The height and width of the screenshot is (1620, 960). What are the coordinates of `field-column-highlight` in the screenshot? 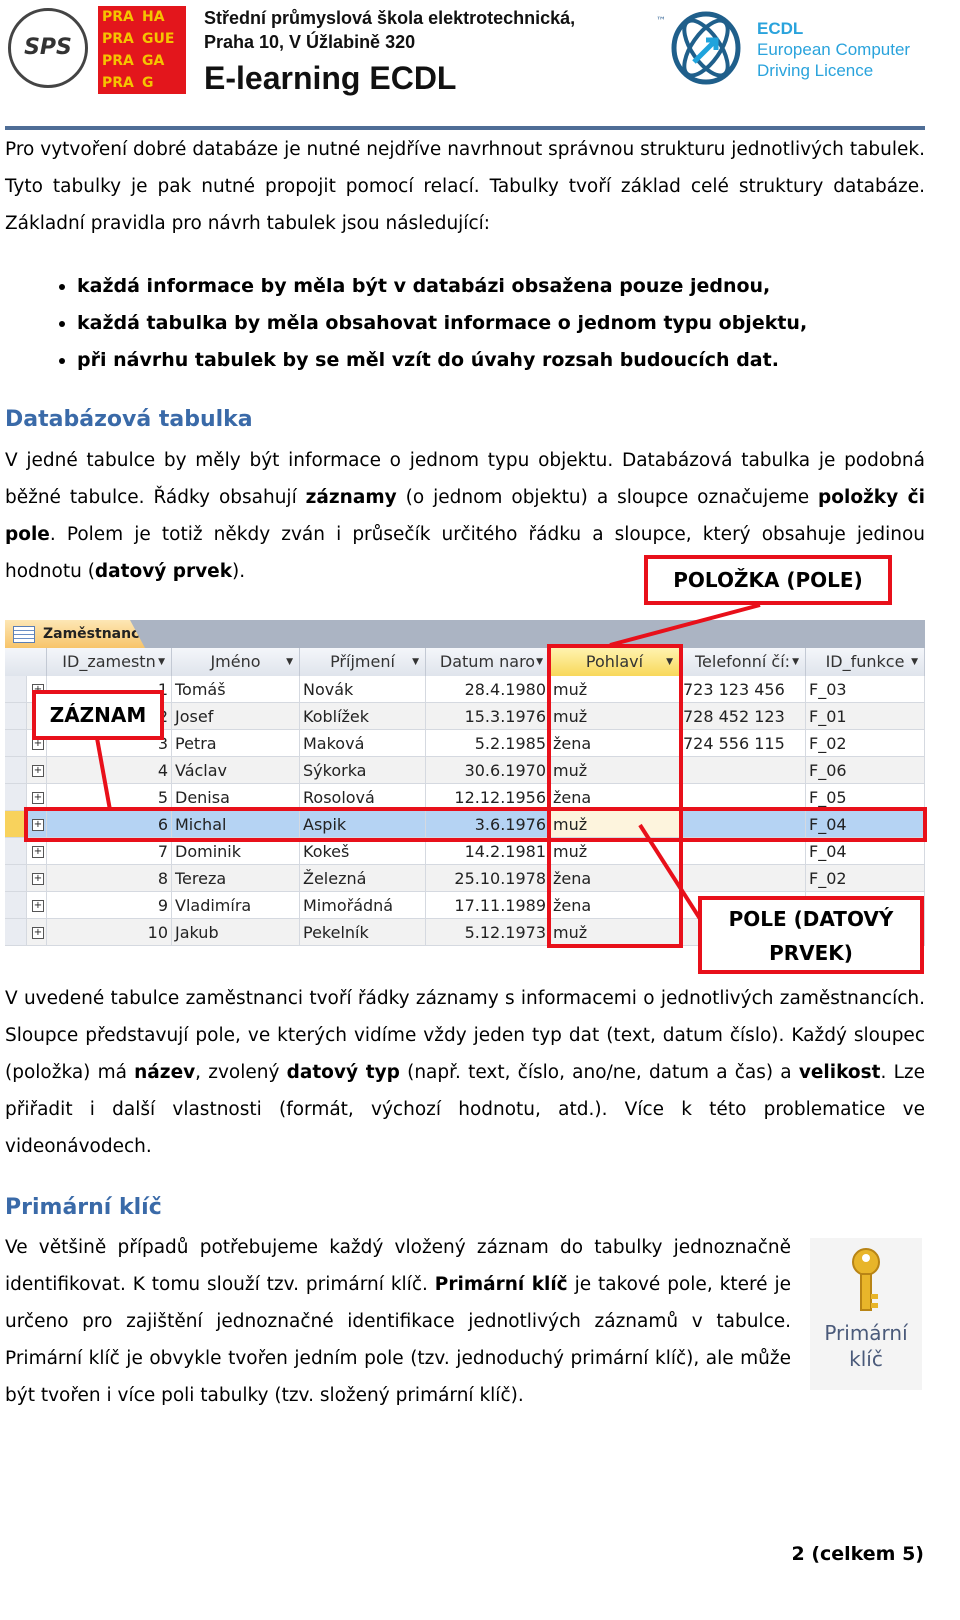 It's located at (615, 796).